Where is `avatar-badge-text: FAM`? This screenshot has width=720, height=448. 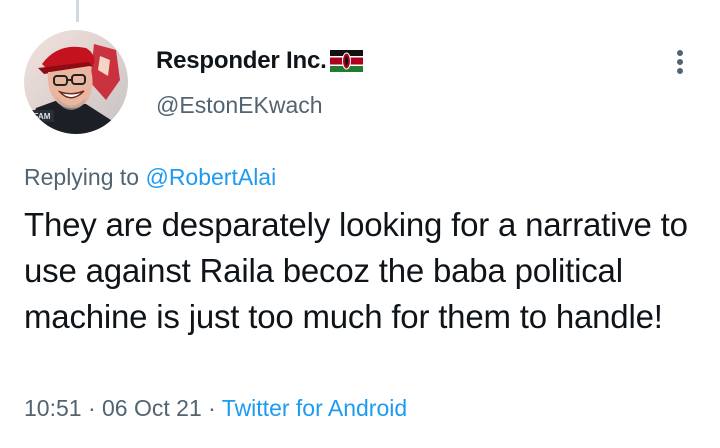
avatar-badge-text: FAM is located at coordinates (42, 116).